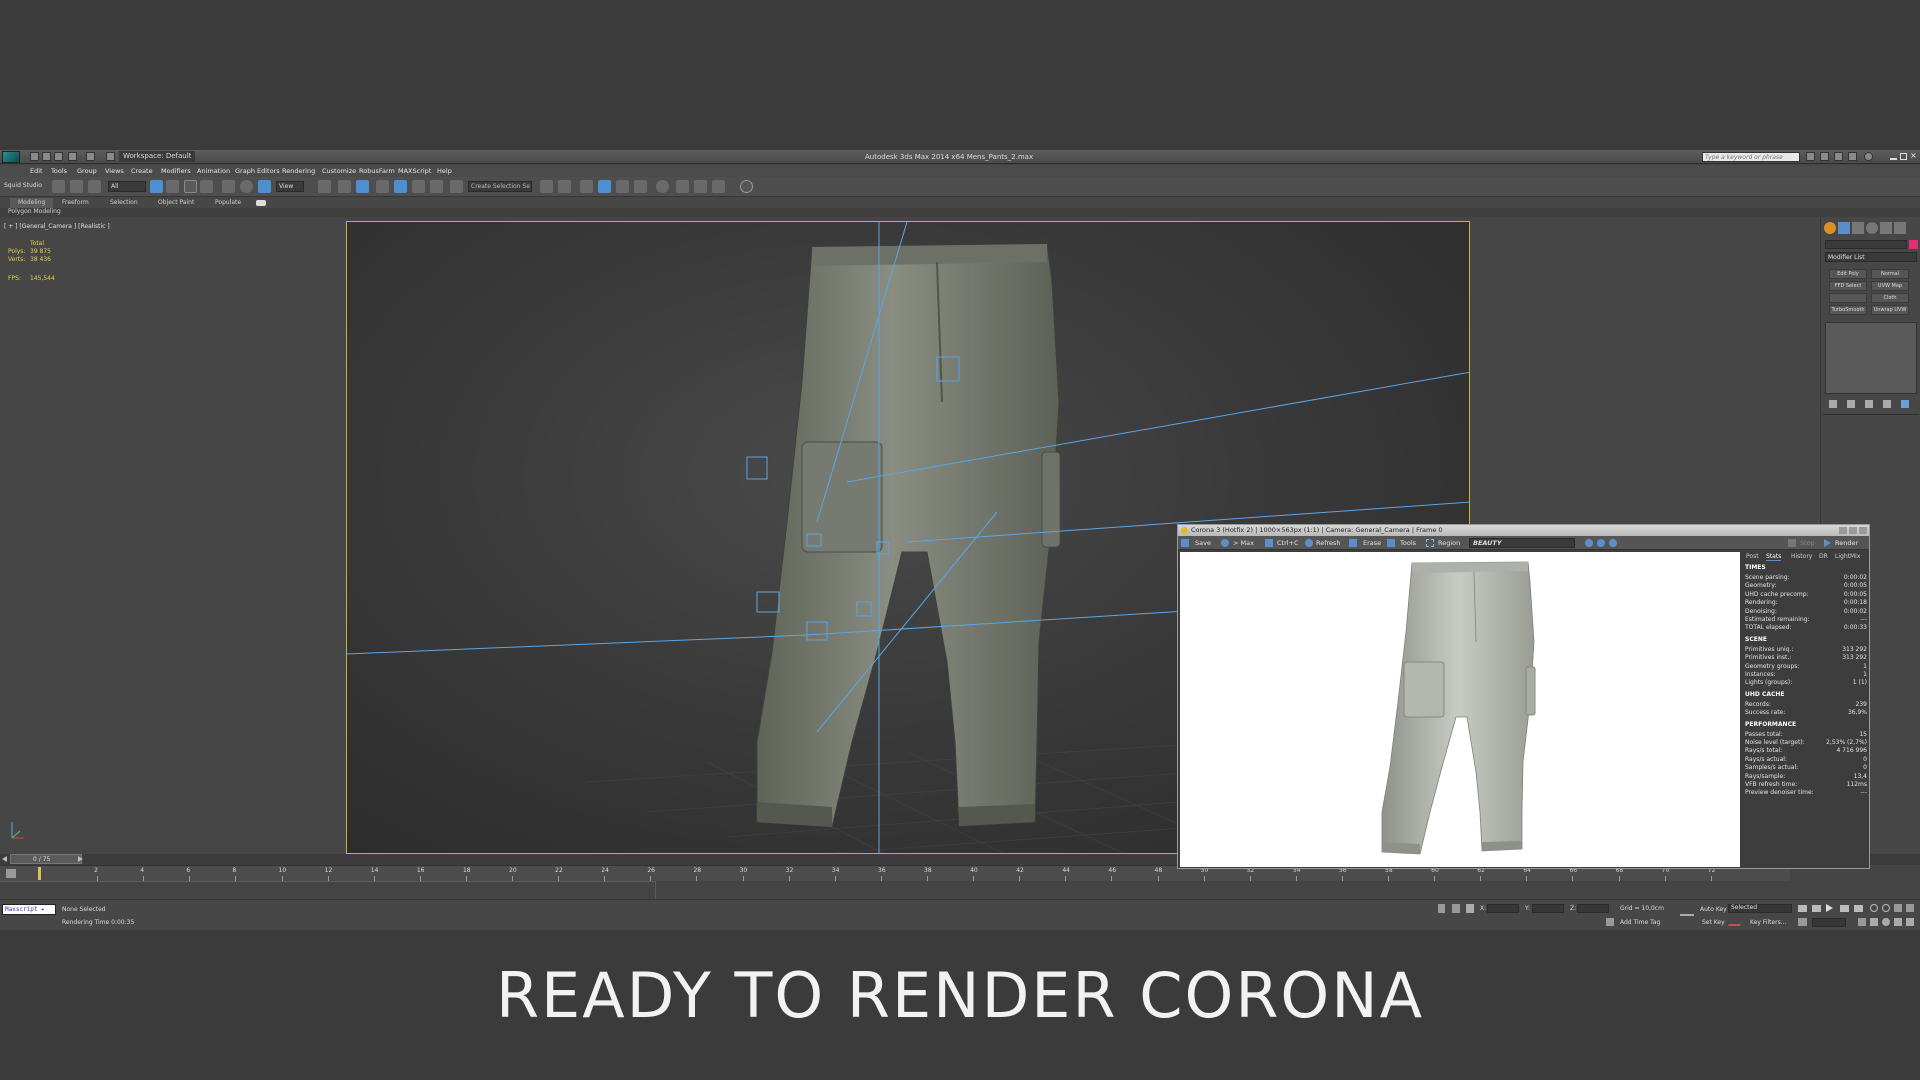 Image resolution: width=1920 pixels, height=1080 pixels. Describe the element at coordinates (1687, 912) in the screenshot. I see `set-key-icon` at that location.